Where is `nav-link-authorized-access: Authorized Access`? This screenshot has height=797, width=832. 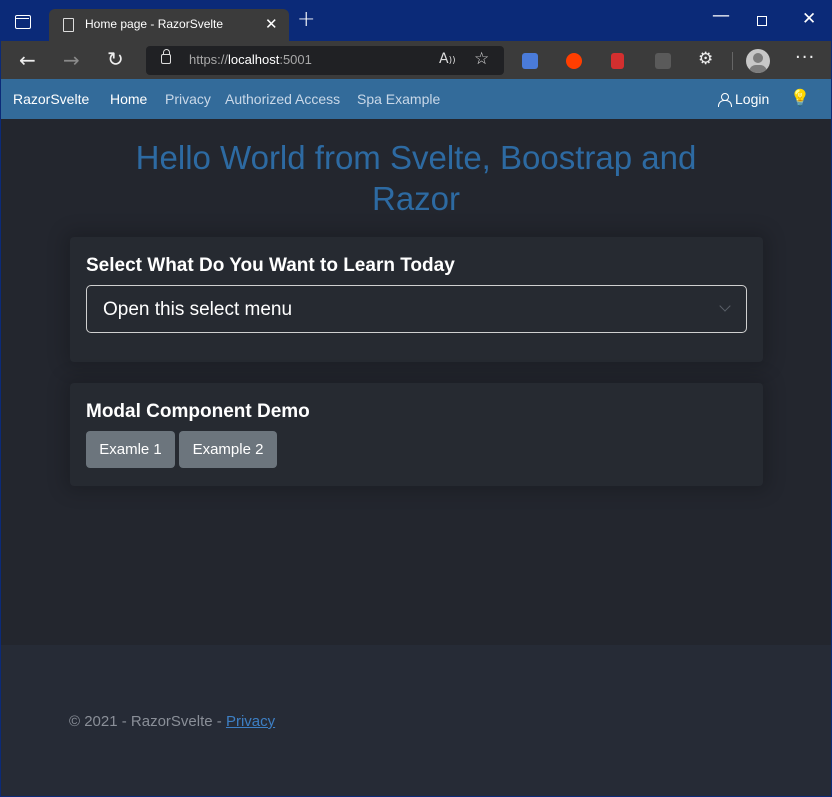 nav-link-authorized-access: Authorized Access is located at coordinates (282, 99).